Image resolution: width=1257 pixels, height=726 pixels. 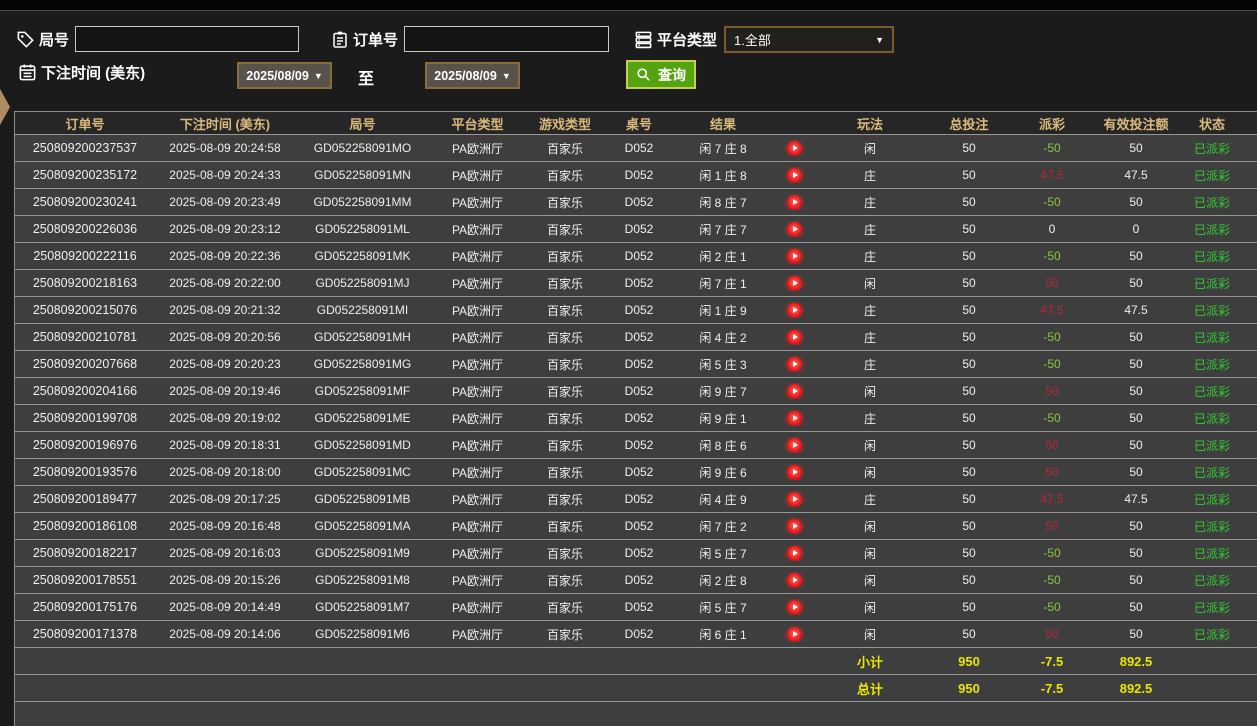 I want to click on subtotal-valid-bet: 892.5, so click(x=1136, y=661).